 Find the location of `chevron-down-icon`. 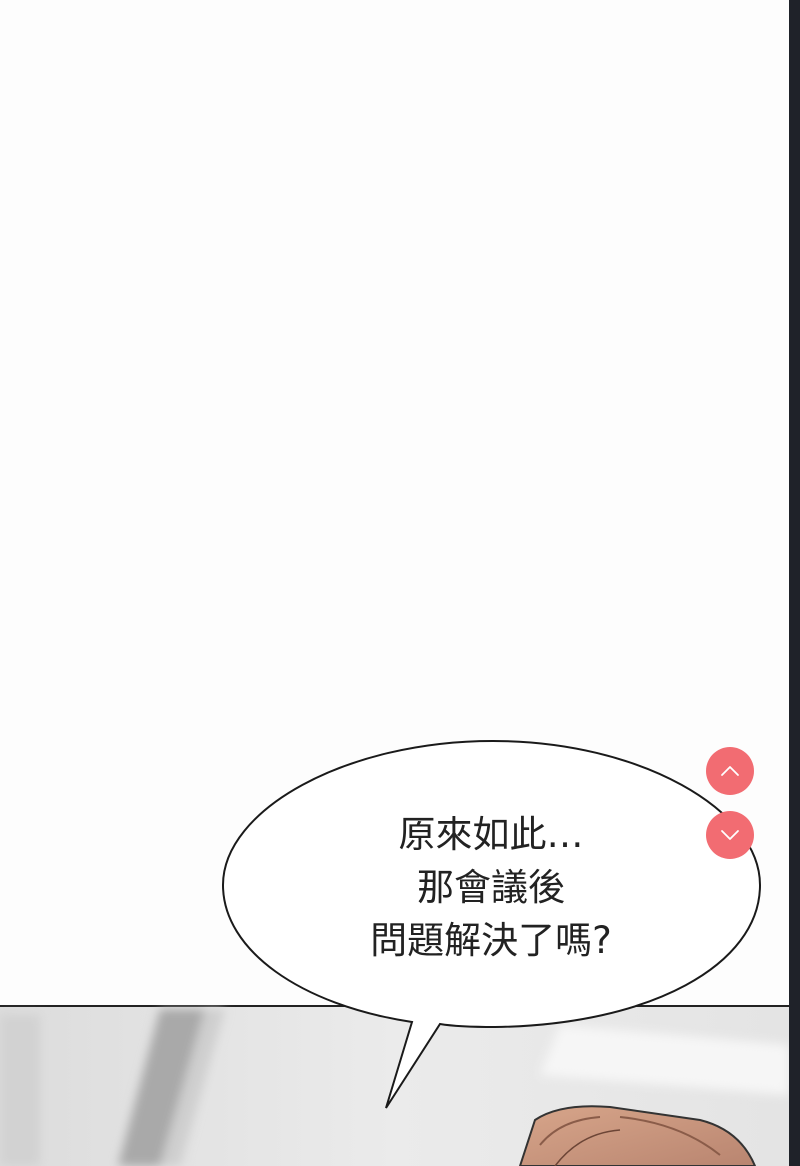

chevron-down-icon is located at coordinates (730, 835).